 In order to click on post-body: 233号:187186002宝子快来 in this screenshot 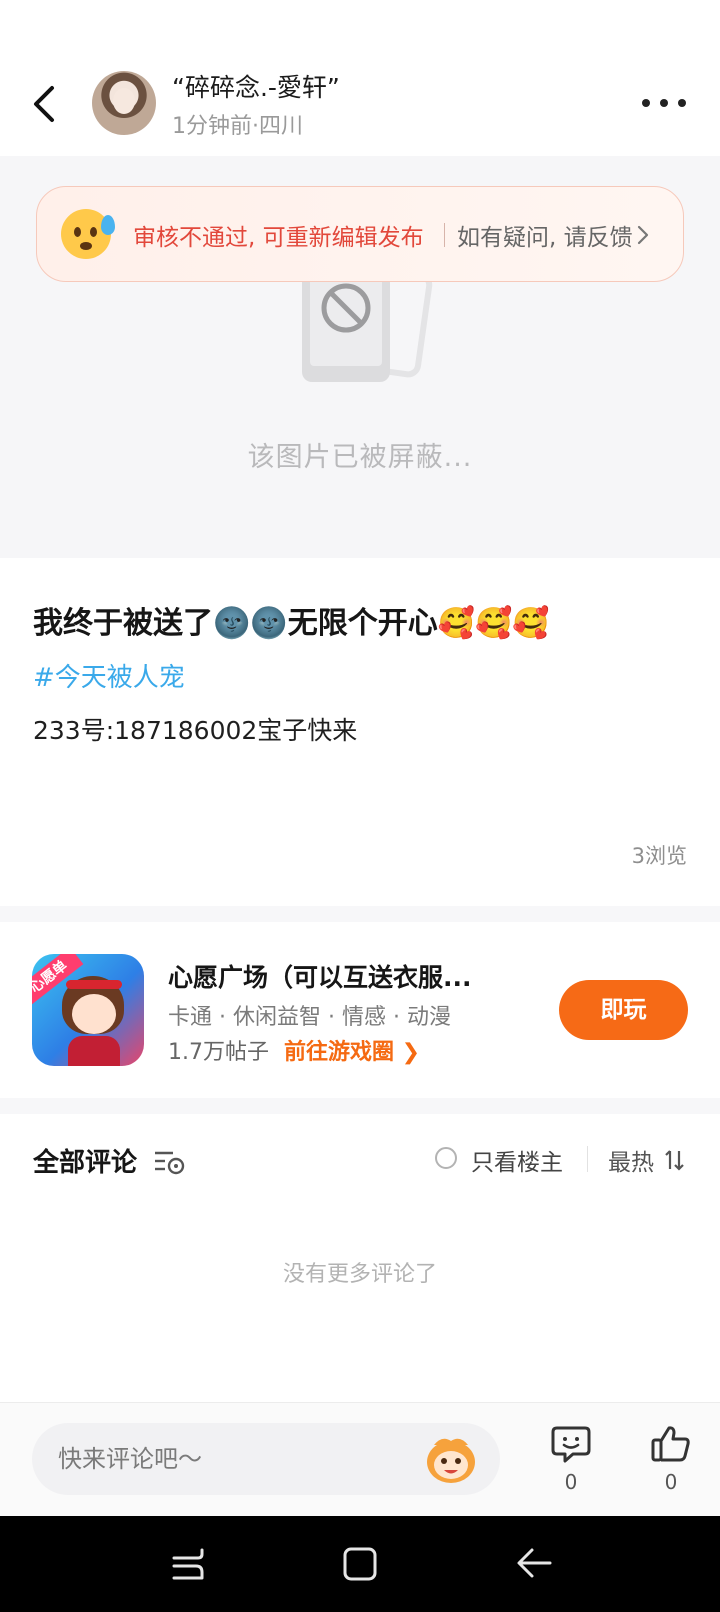, I will do `click(195, 730)`.